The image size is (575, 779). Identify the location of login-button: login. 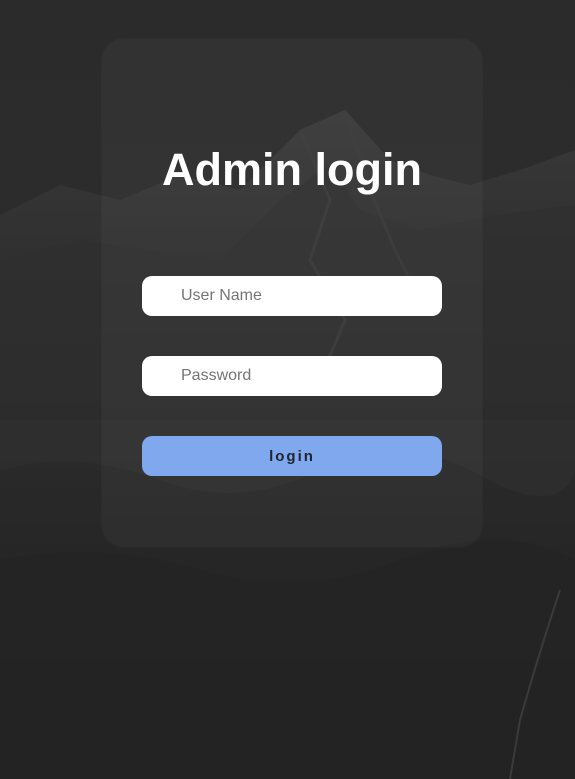
(292, 456).